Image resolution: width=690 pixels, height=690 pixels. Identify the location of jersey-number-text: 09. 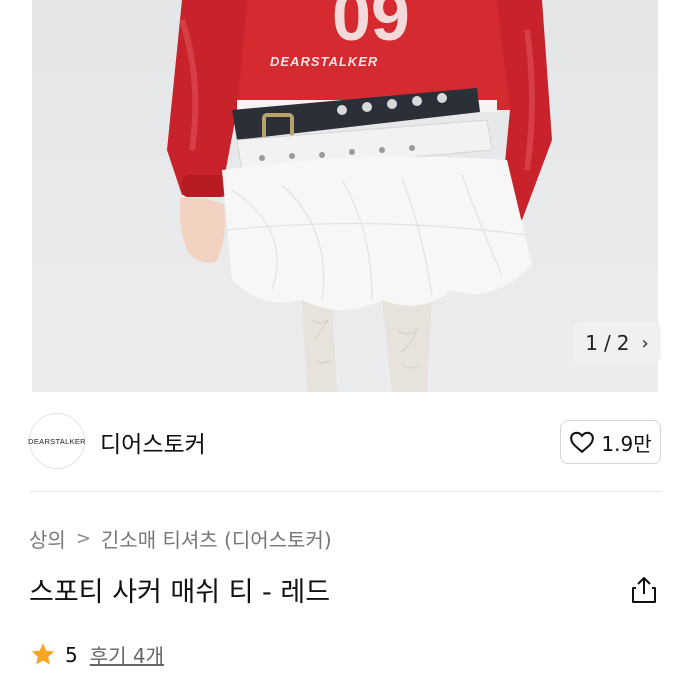
(371, 27).